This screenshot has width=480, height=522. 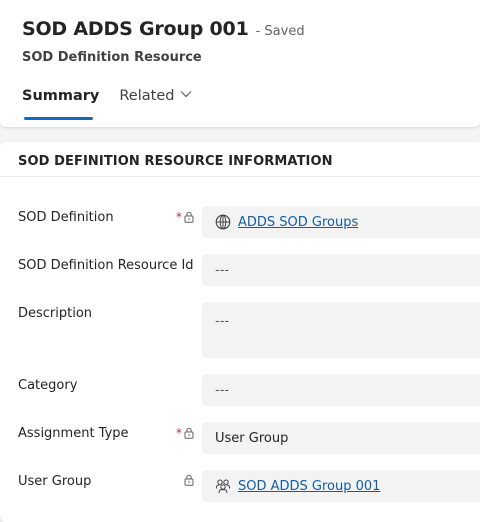 I want to click on lock-marker, so click(x=189, y=480).